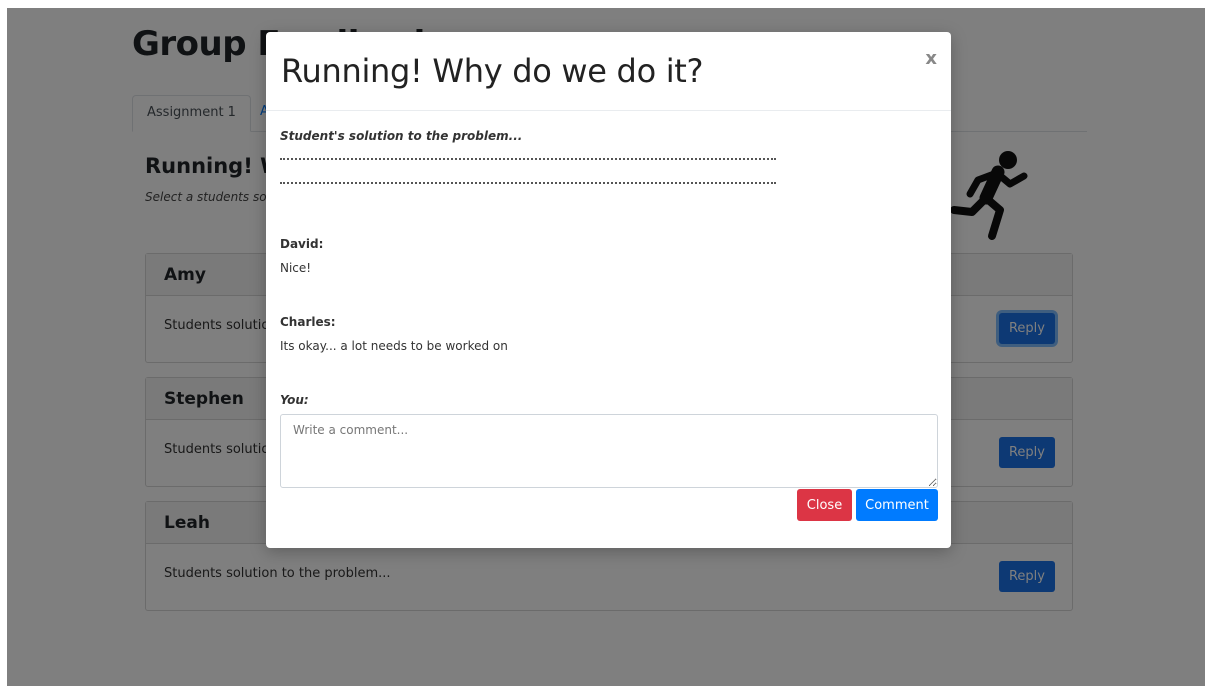 The image size is (1210, 686). Describe the element at coordinates (931, 58) in the screenshot. I see `close-icon: x` at that location.